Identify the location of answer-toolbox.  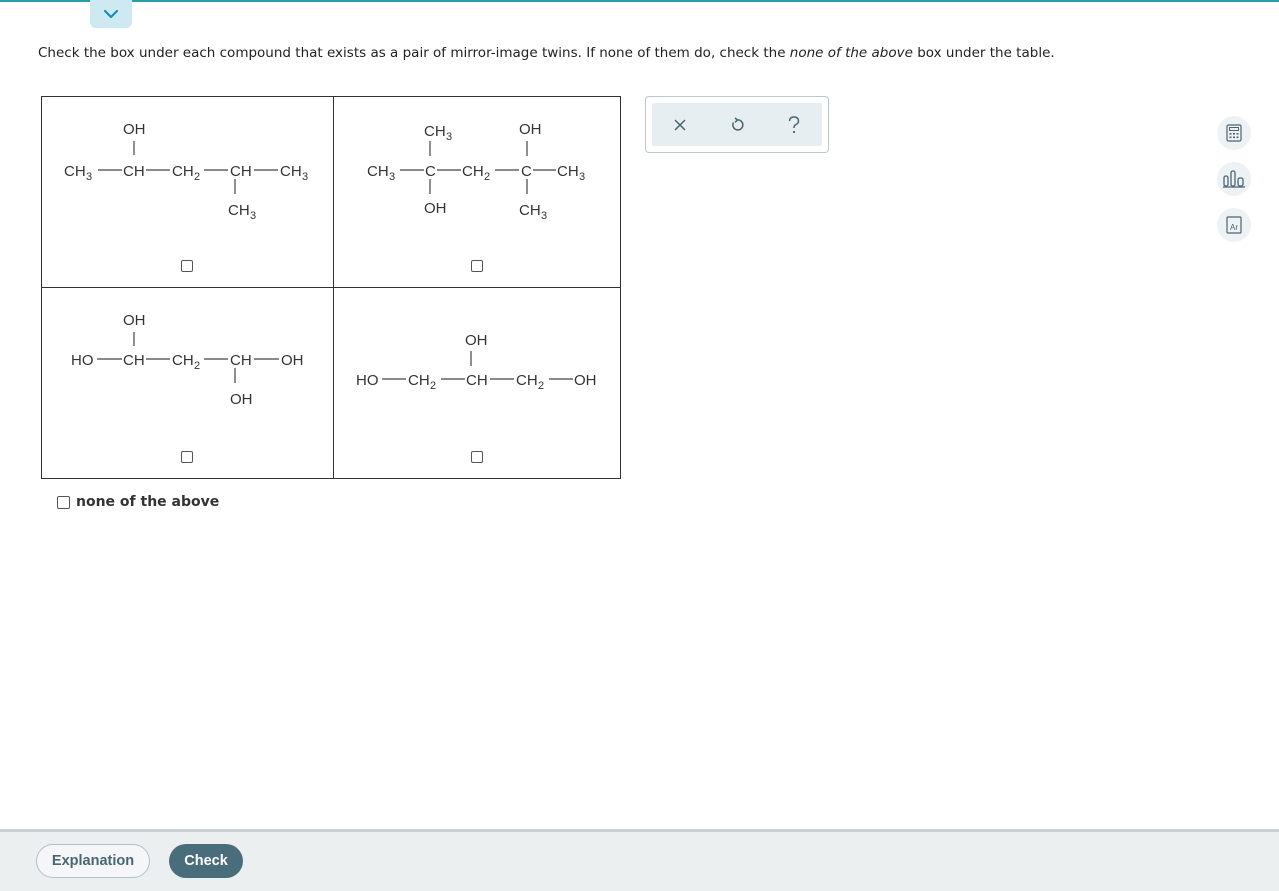
(737, 124).